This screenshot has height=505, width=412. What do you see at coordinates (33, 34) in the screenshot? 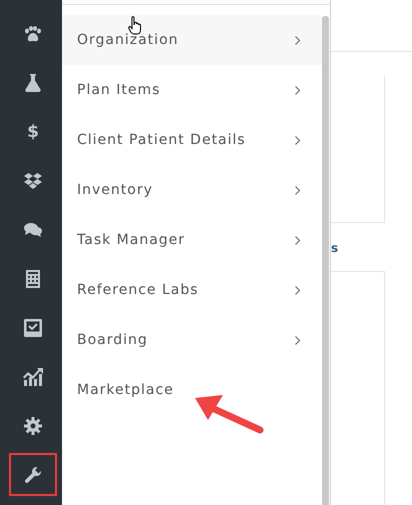
I see `paw-icon` at bounding box center [33, 34].